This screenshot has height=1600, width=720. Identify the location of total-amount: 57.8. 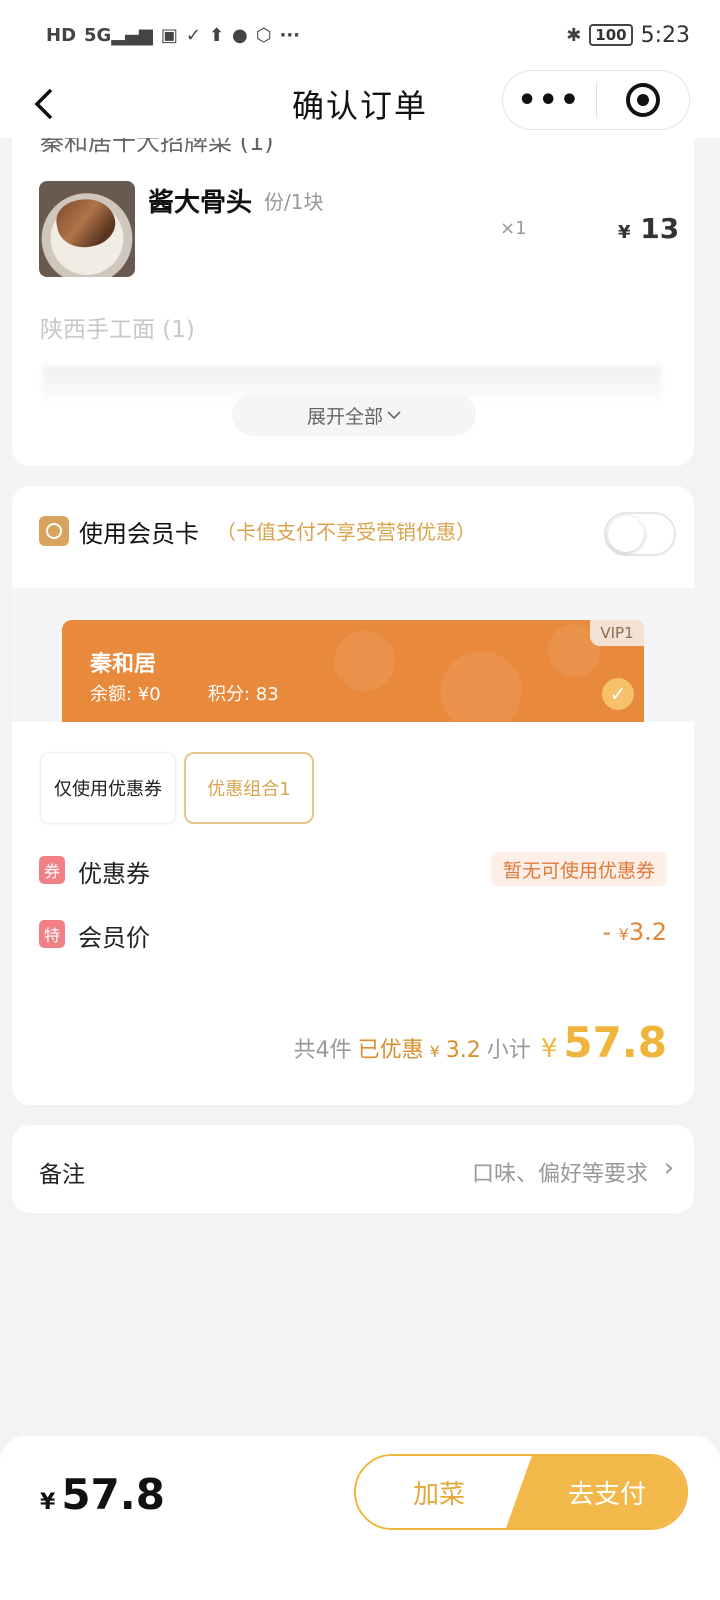
(113, 1494).